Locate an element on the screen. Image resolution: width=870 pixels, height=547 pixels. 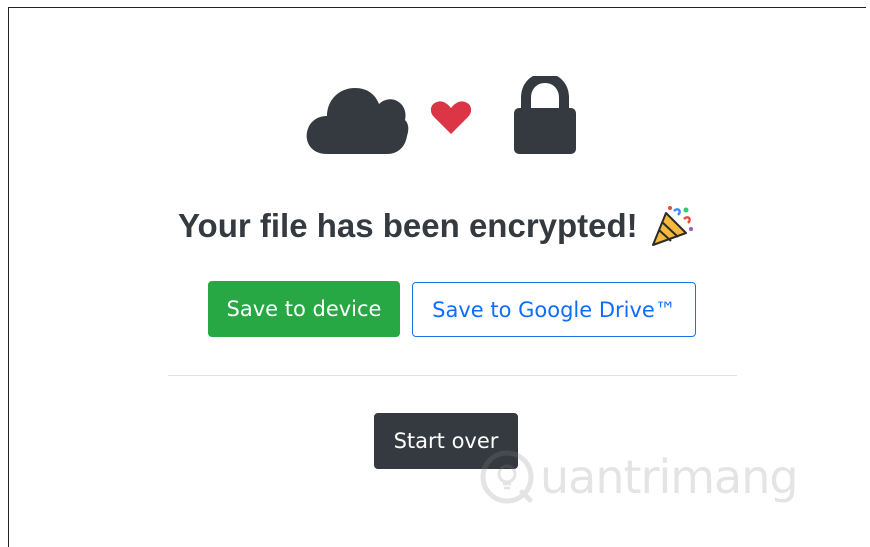
page-title: Your file has been encrypted! is located at coordinates (408, 225).